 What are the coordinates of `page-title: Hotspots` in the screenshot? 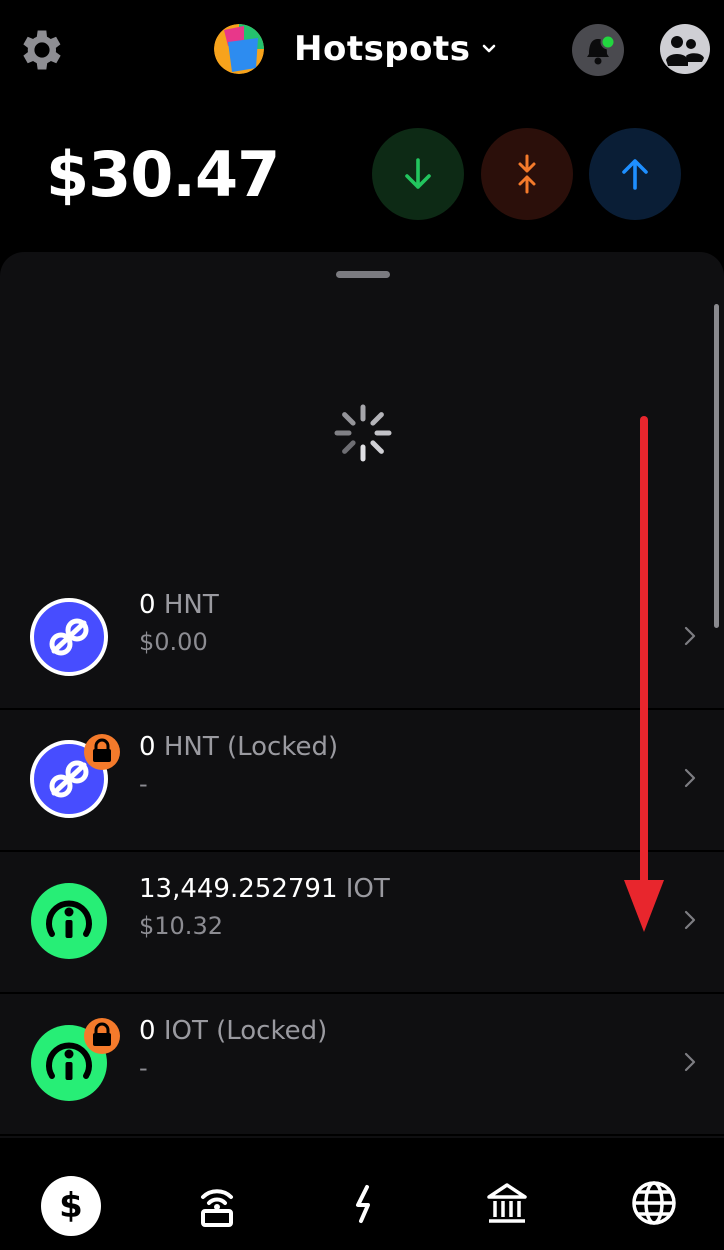 It's located at (382, 49).